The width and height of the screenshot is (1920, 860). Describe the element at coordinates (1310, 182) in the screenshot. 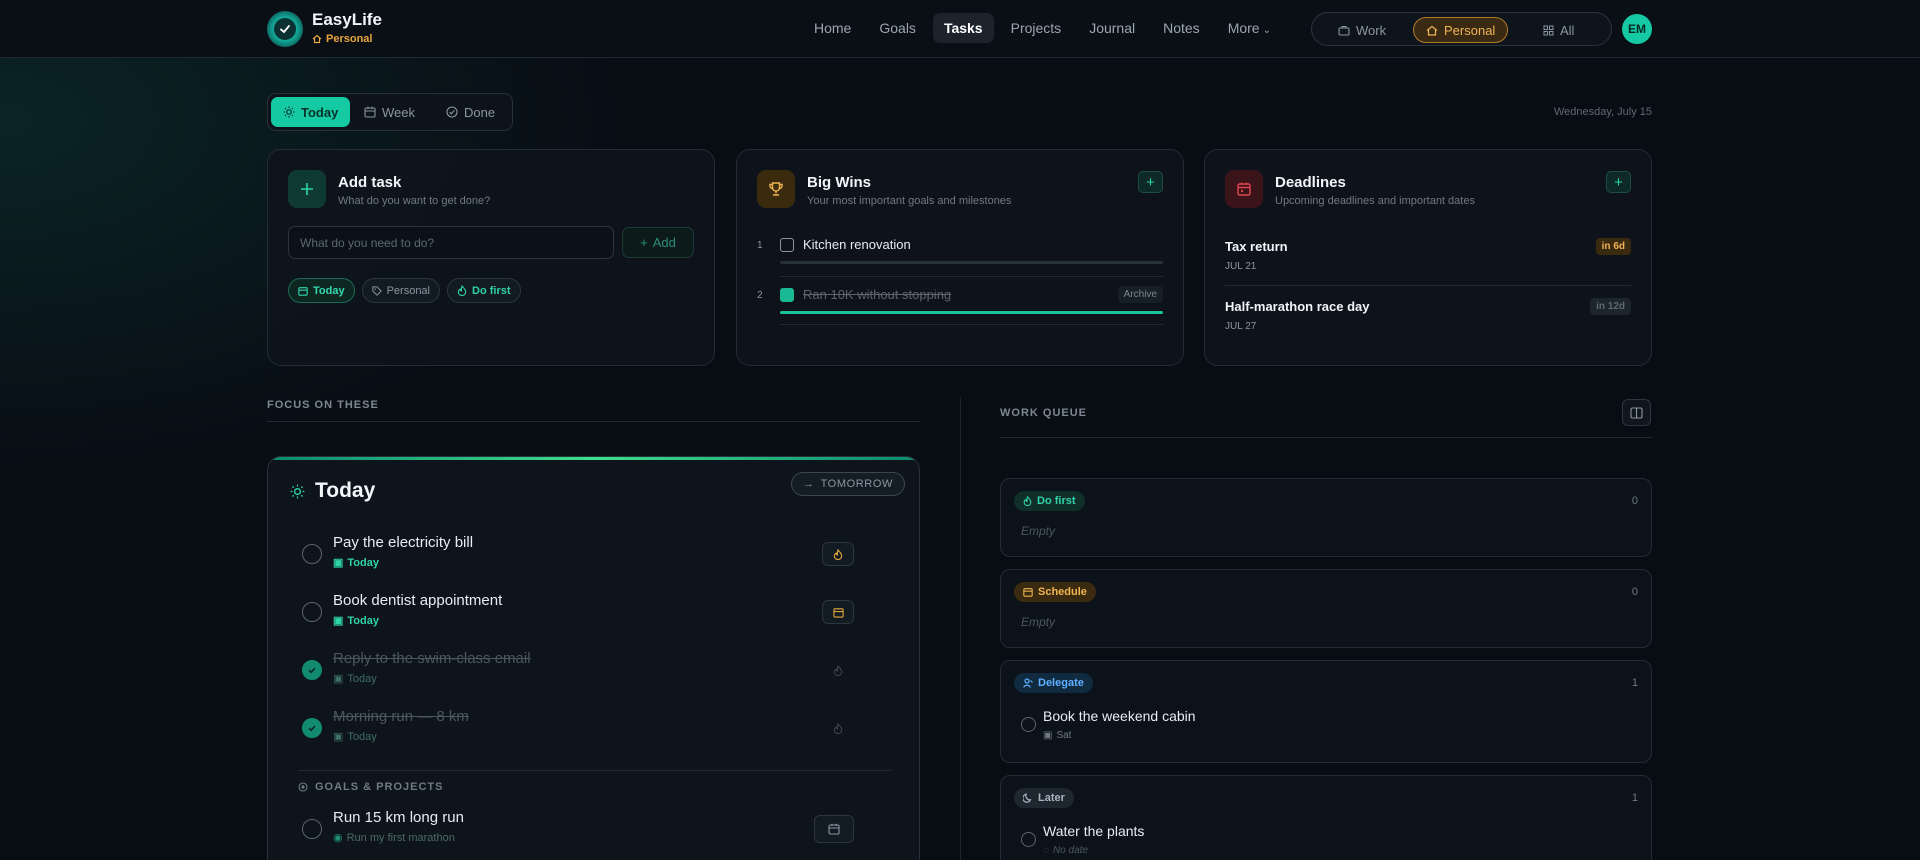

I see `deadlines-title: Deadlines` at that location.